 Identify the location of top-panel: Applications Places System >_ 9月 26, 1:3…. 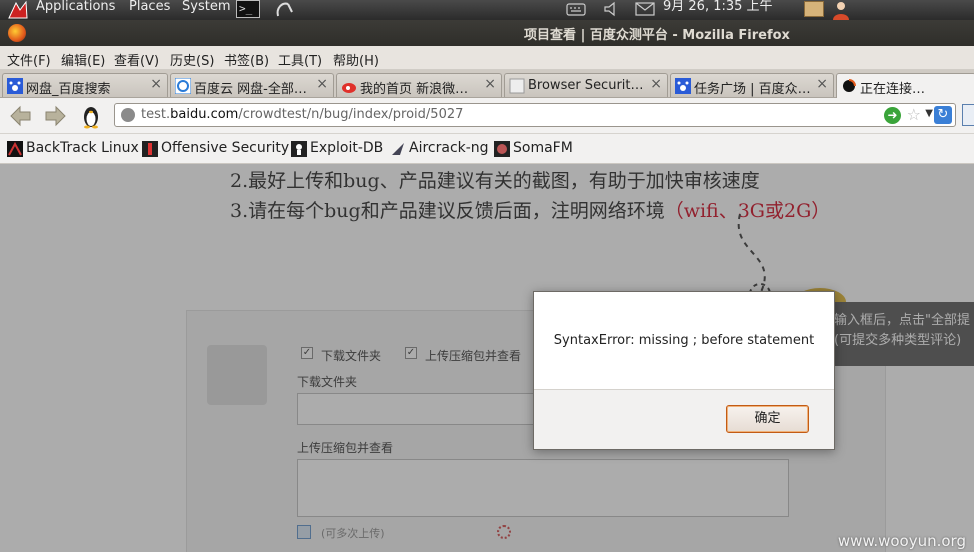
(487, 10).